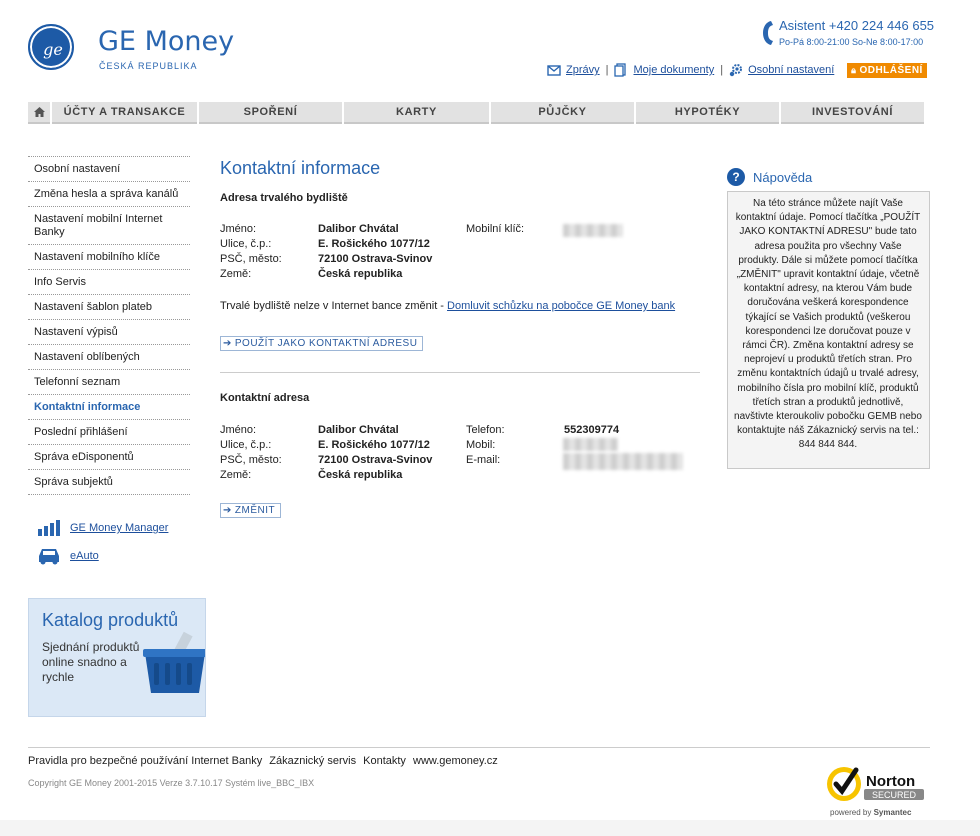 The width and height of the screenshot is (980, 836). What do you see at coordinates (620, 70) in the screenshot?
I see `documents-icon` at bounding box center [620, 70].